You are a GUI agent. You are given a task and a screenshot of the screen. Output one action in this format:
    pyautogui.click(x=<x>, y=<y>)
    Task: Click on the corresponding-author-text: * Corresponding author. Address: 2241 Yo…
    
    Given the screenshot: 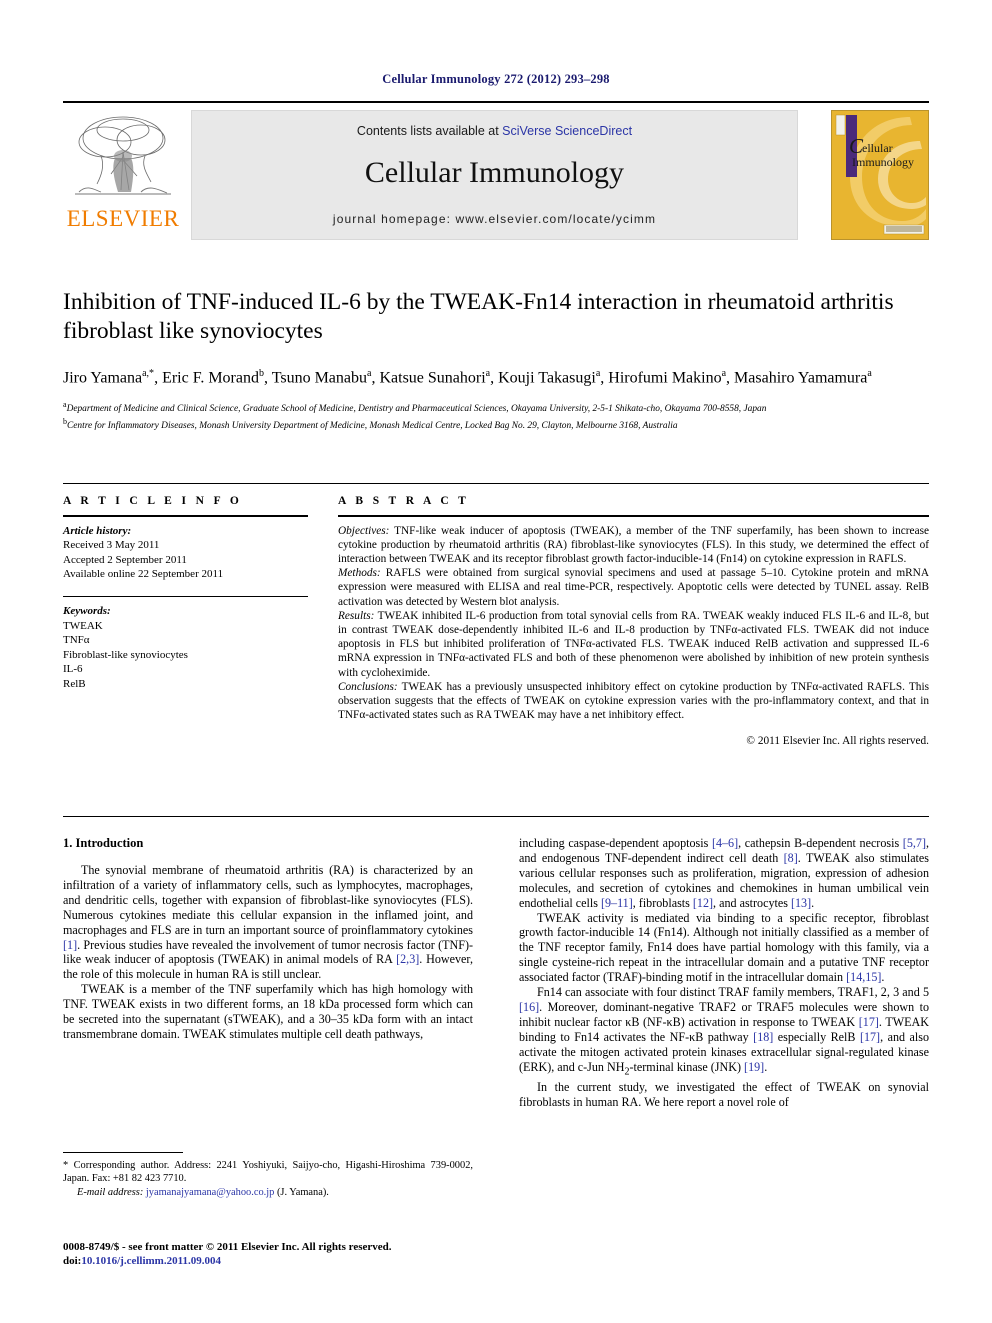 What is the action you would take?
    pyautogui.click(x=268, y=1172)
    